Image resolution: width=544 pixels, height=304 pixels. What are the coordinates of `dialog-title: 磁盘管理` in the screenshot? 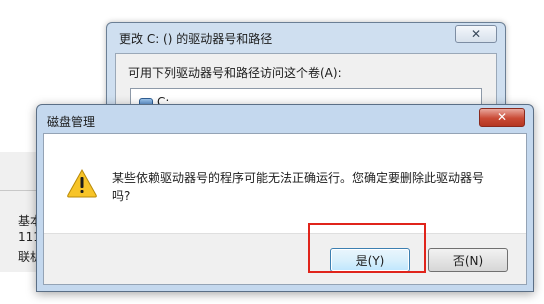 It's located at (71, 122).